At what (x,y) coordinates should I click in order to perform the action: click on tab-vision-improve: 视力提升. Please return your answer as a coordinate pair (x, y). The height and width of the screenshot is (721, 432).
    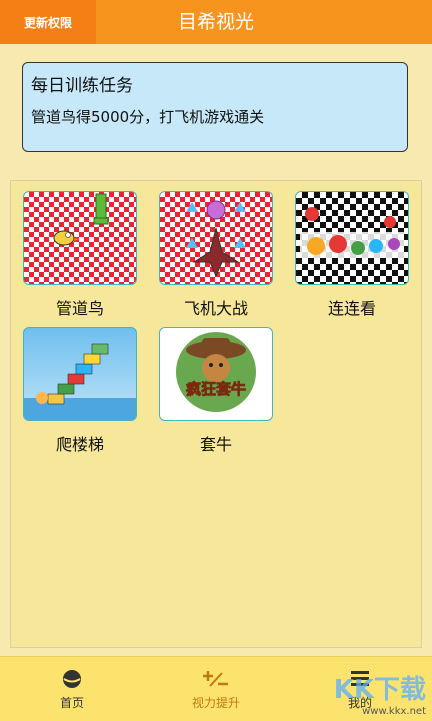
    Looking at the image, I should click on (216, 689).